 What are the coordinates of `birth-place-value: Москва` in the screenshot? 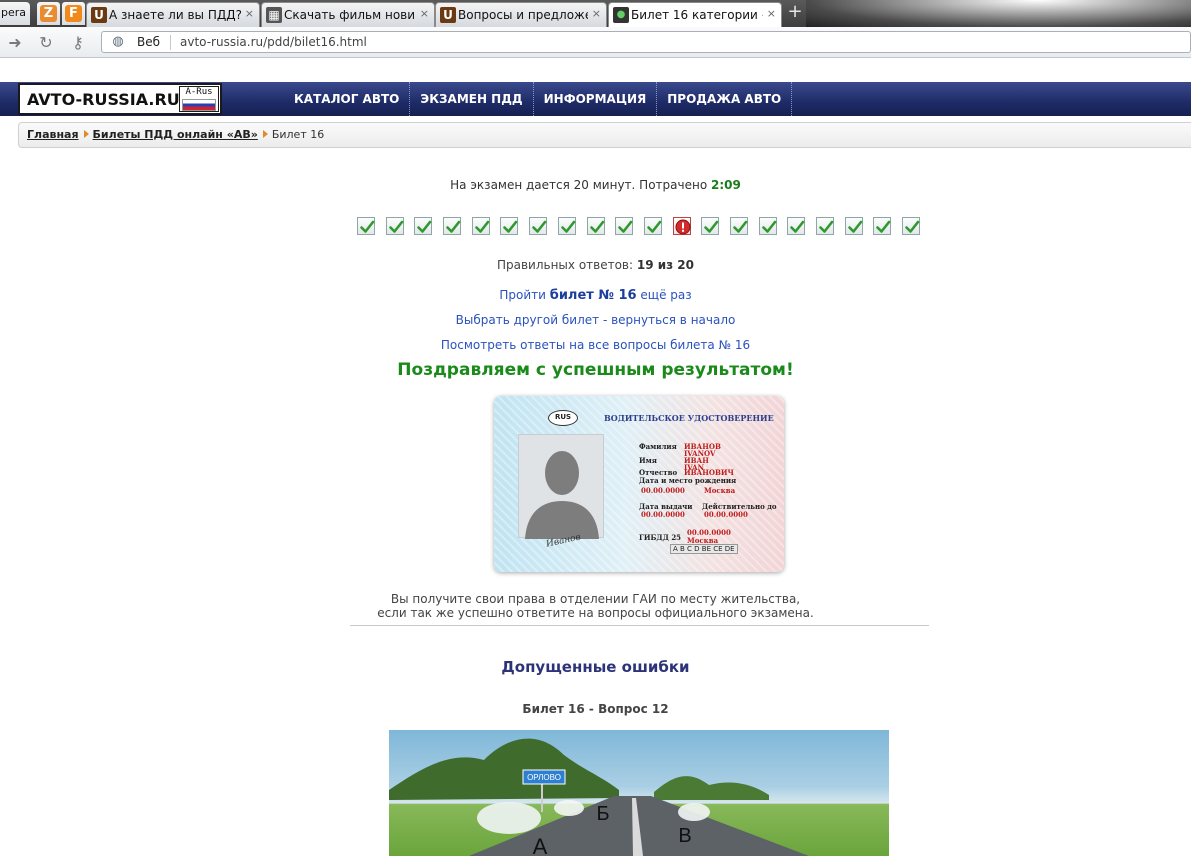 It's located at (720, 490).